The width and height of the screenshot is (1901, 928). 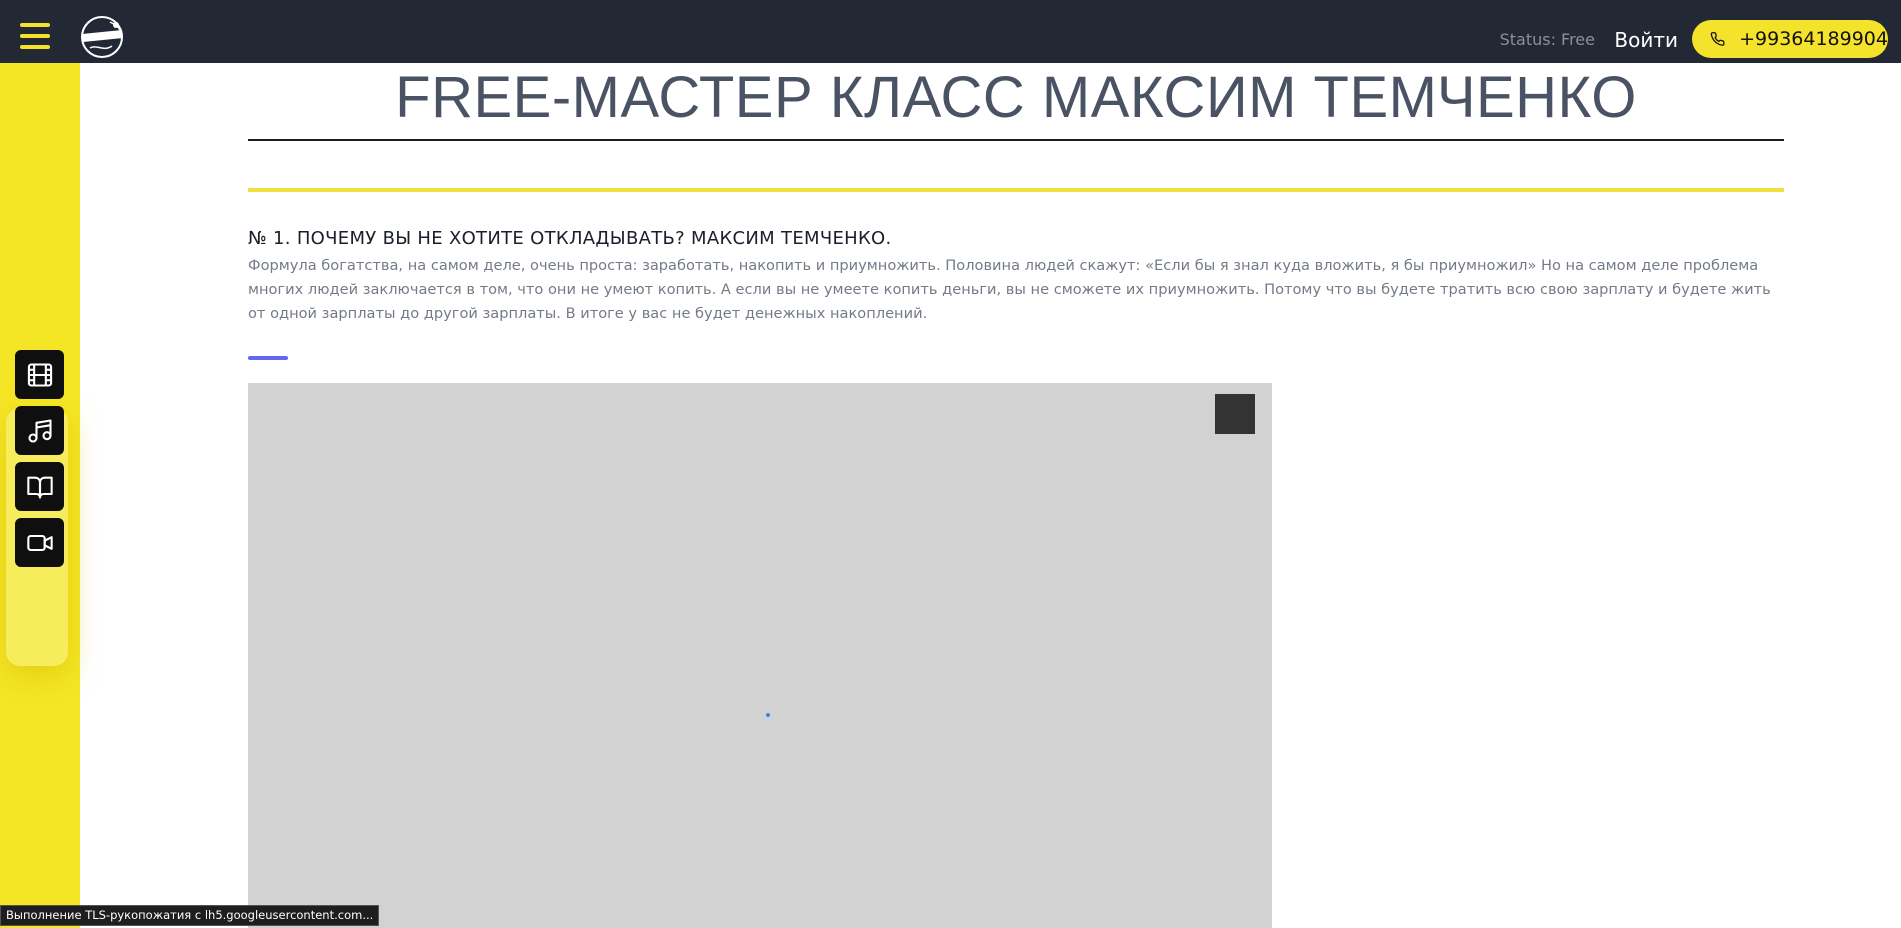 I want to click on hamburger-menu-icon, so click(x=35, y=36).